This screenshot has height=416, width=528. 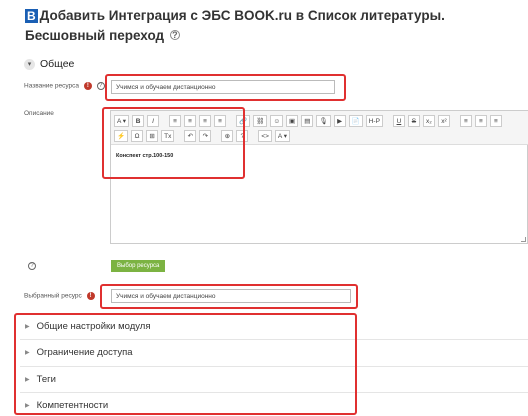 I want to click on outdent-button: ≡, so click(x=205, y=121).